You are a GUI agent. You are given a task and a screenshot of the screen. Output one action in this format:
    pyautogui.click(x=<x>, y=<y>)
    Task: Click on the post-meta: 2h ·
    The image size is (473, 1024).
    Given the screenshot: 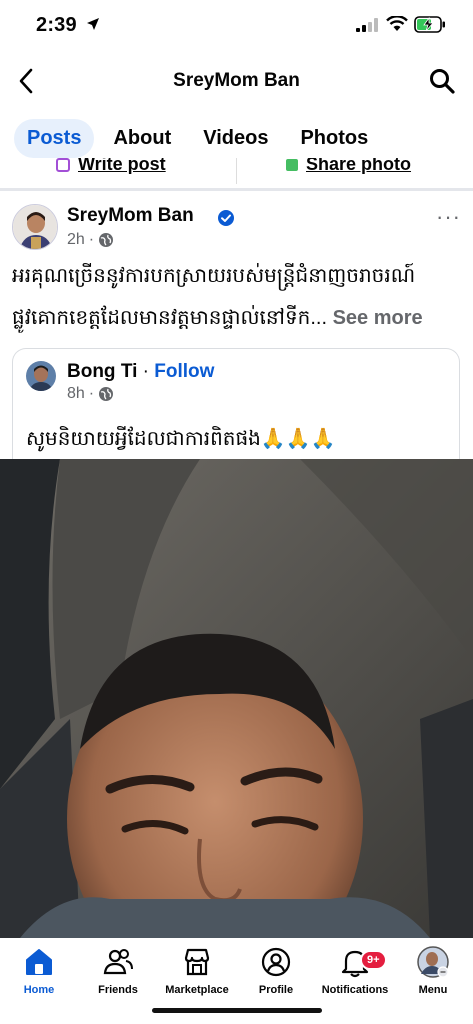 What is the action you would take?
    pyautogui.click(x=90, y=240)
    